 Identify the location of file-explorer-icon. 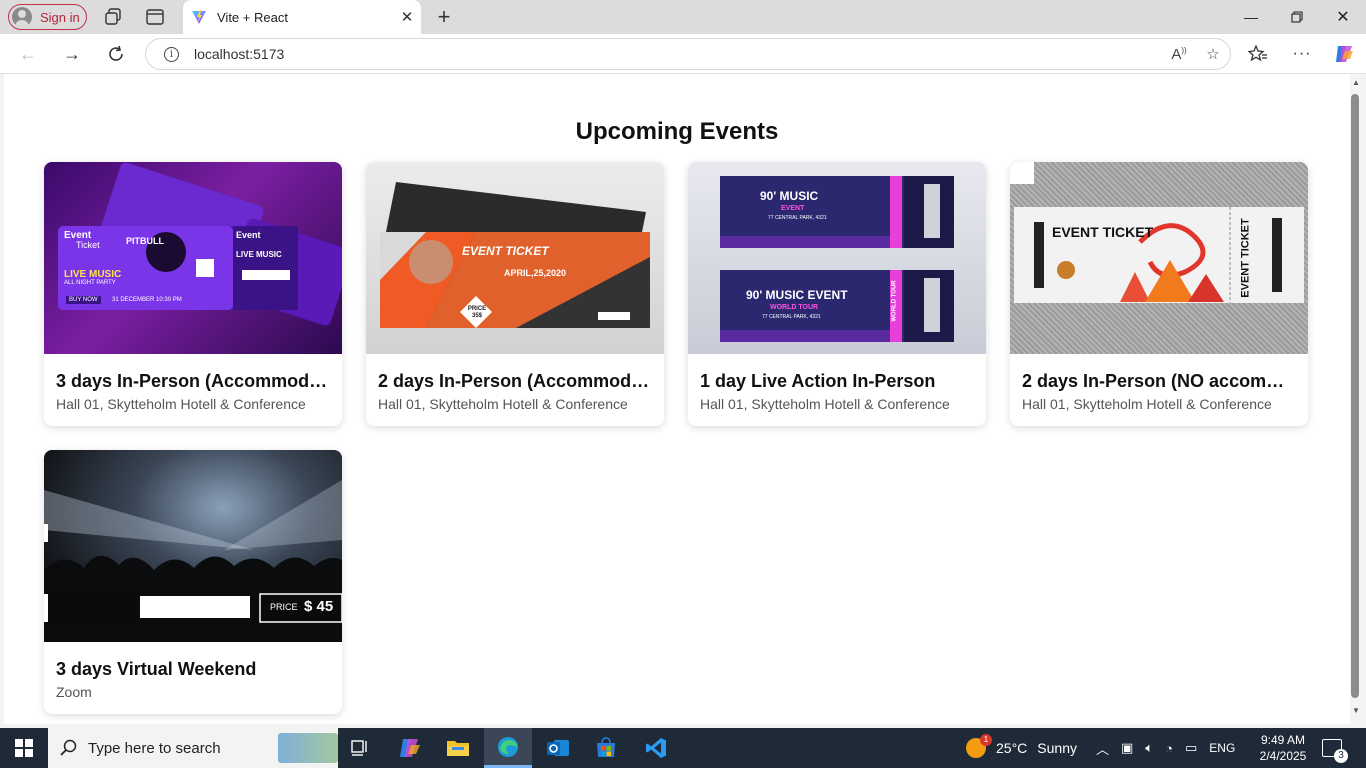
(458, 748).